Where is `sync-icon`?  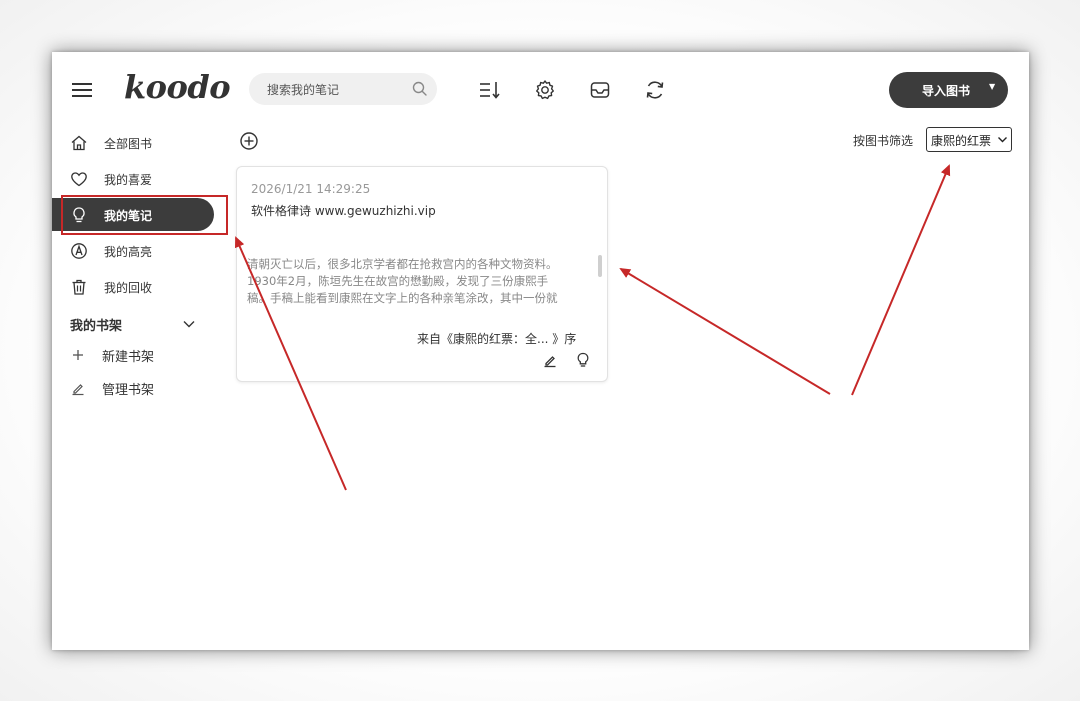 sync-icon is located at coordinates (655, 90).